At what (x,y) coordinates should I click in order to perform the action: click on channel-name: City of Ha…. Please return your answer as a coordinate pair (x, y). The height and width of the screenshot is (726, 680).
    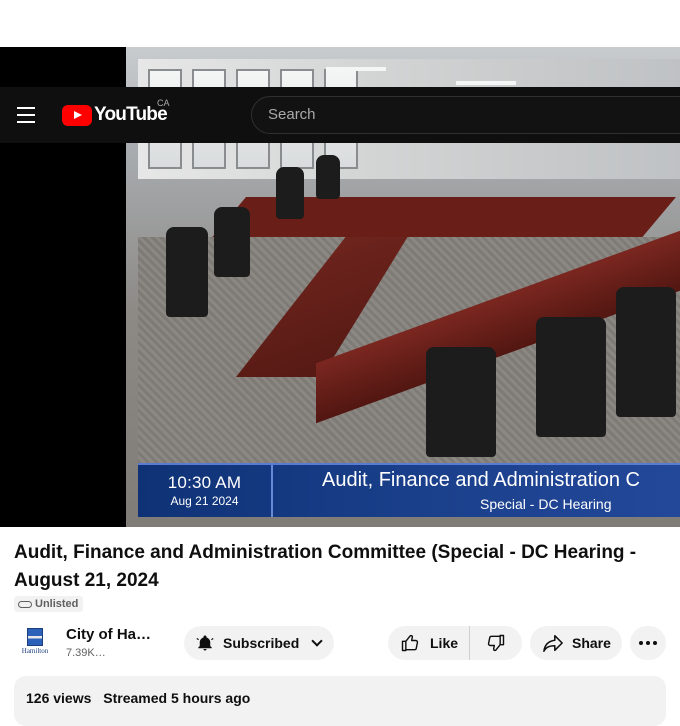
    Looking at the image, I should click on (116, 634).